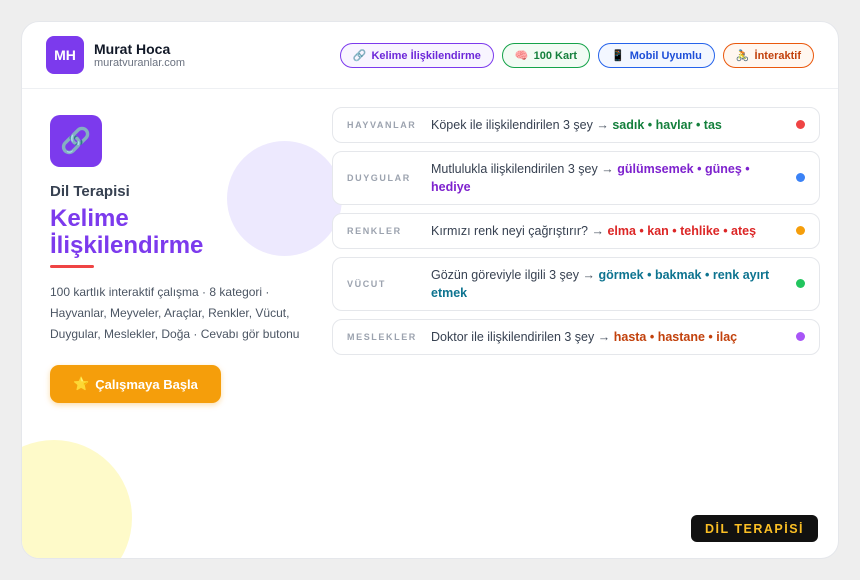  Describe the element at coordinates (127, 245) in the screenshot. I see `title-line-2: İlişkilendirme` at that location.